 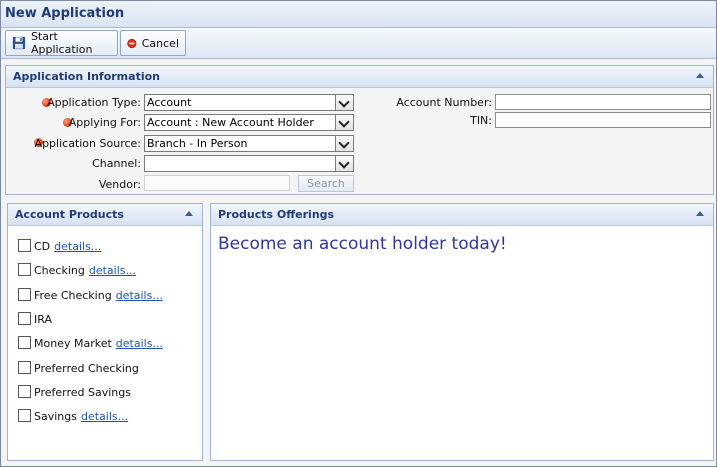 I want to click on product-checkbox-preferred-savings, so click(x=24, y=391).